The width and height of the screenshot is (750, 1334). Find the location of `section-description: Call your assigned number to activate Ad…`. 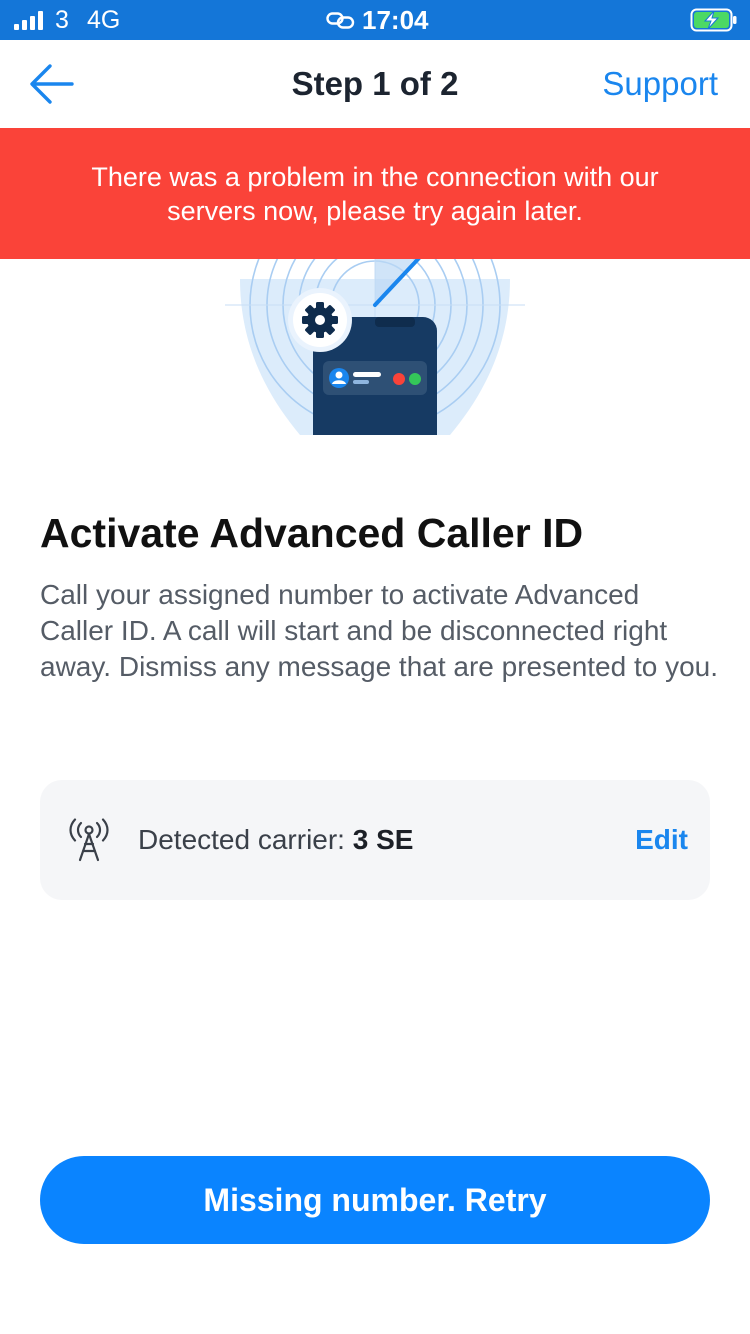

section-description: Call your assigned number to activate Ad… is located at coordinates (379, 630).